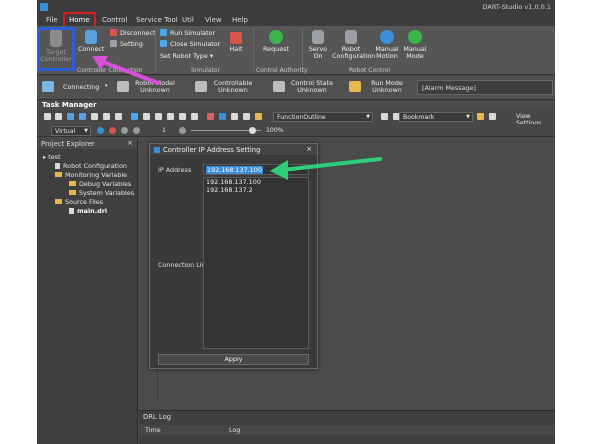  Describe the element at coordinates (355, 86) in the screenshot. I see `run-mode-icon` at that location.